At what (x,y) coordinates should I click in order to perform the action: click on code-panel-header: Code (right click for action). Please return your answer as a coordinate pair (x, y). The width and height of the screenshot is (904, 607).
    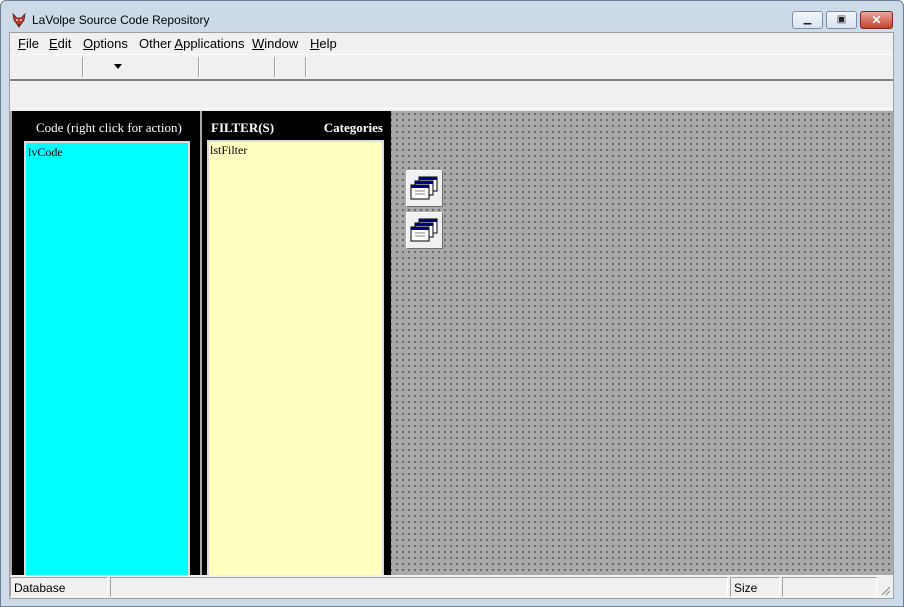
    Looking at the image, I should click on (109, 127).